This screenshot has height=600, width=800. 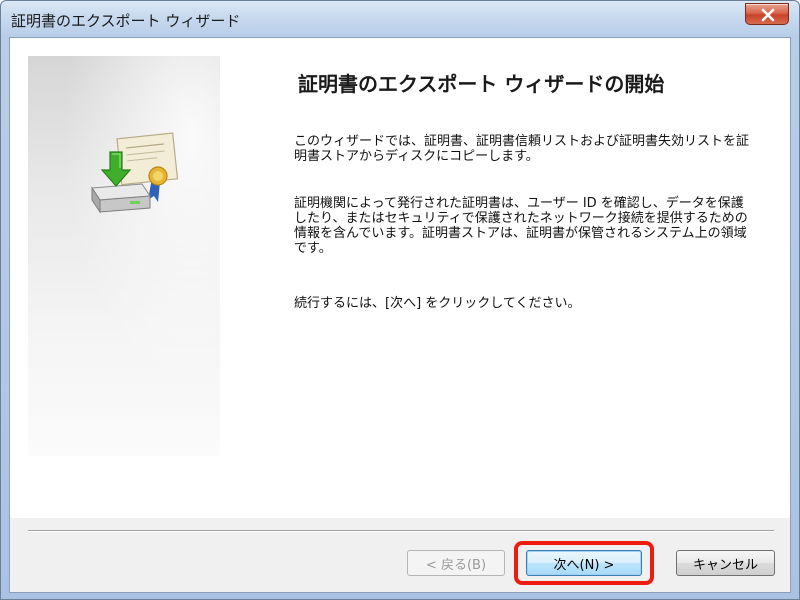 I want to click on next-button-highlight, so click(x=584, y=563).